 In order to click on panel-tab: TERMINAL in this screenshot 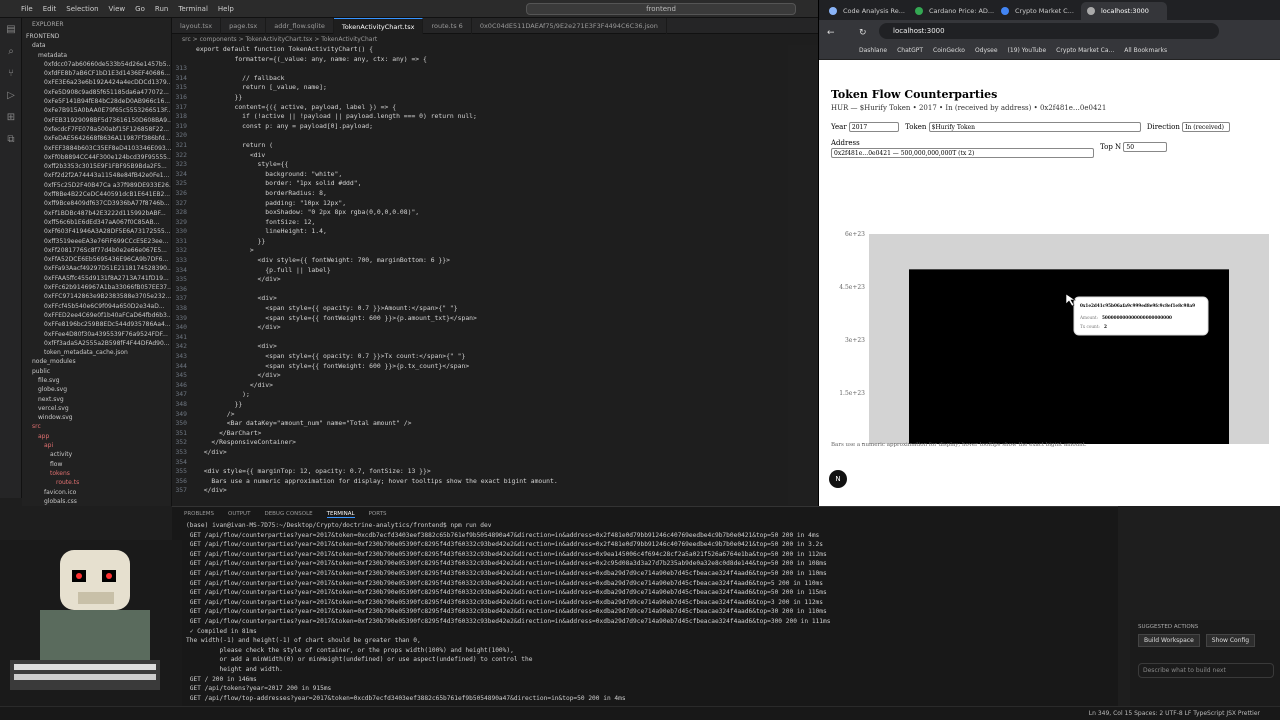, I will do `click(340, 514)`.